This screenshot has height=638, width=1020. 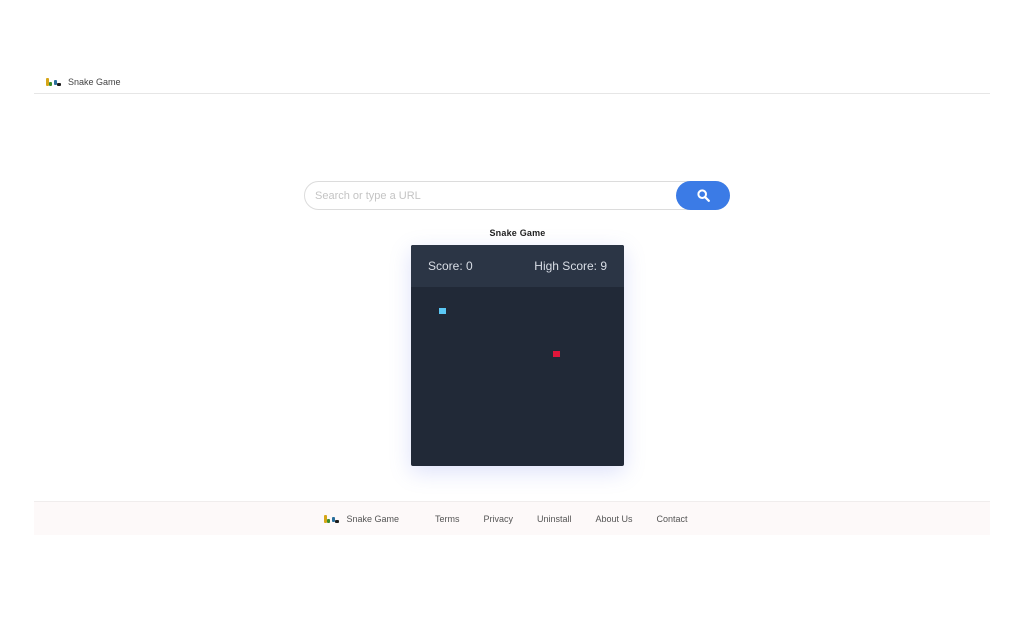 I want to click on footer-link-uninstall: Uninstall, so click(x=554, y=519).